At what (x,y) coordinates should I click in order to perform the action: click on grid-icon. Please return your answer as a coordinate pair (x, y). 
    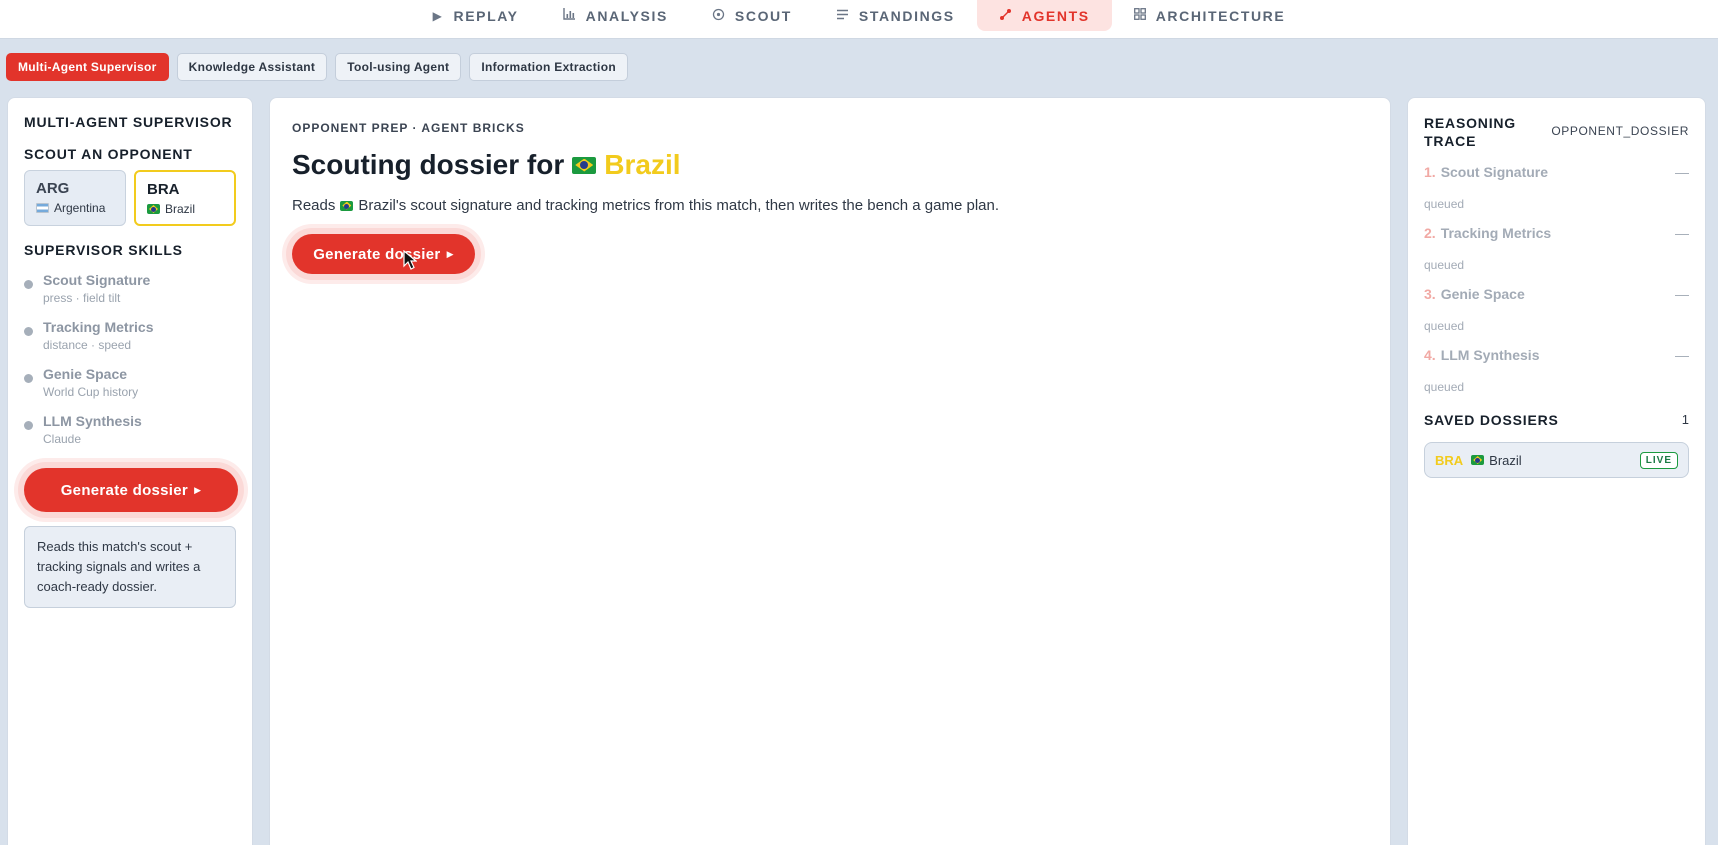
    Looking at the image, I should click on (1139, 15).